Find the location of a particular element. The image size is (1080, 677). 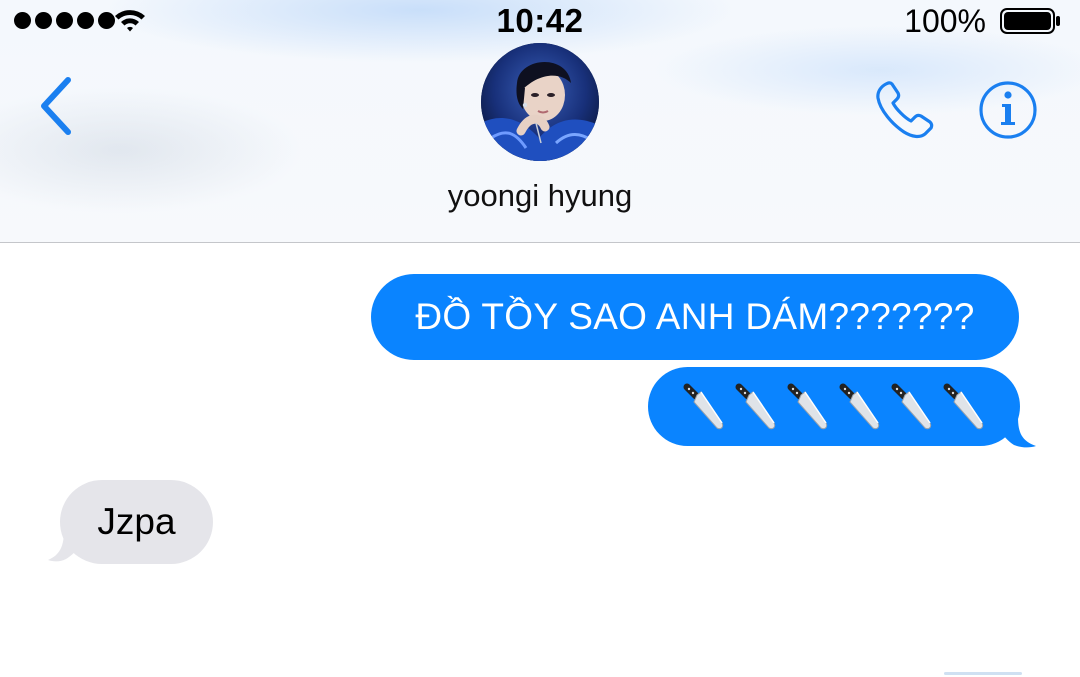

status-bar: 10:42 100% is located at coordinates (540, 21).